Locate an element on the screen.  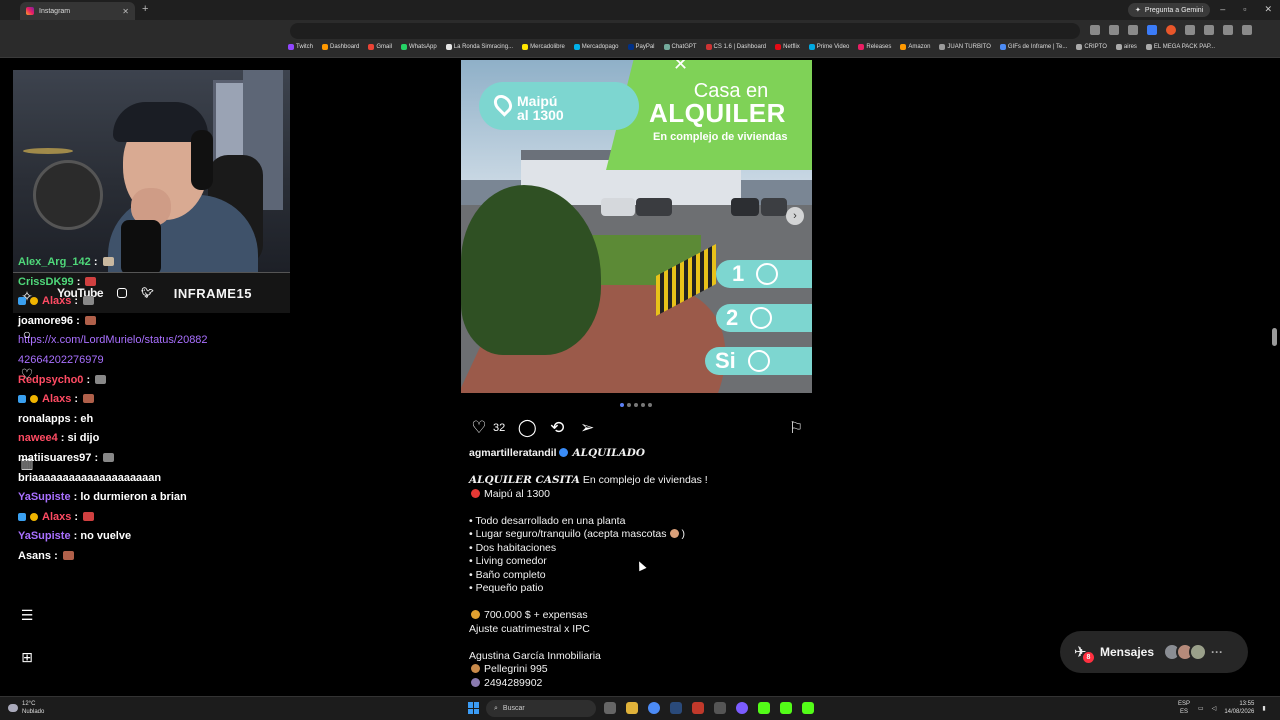
bookmark-item: WhatsApp is located at coordinates (419, 47).